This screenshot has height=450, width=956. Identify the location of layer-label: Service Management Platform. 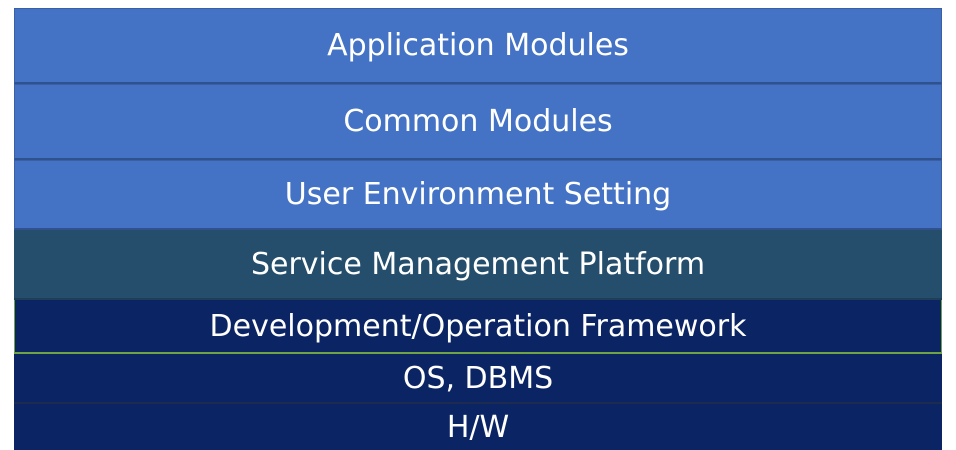
(478, 264).